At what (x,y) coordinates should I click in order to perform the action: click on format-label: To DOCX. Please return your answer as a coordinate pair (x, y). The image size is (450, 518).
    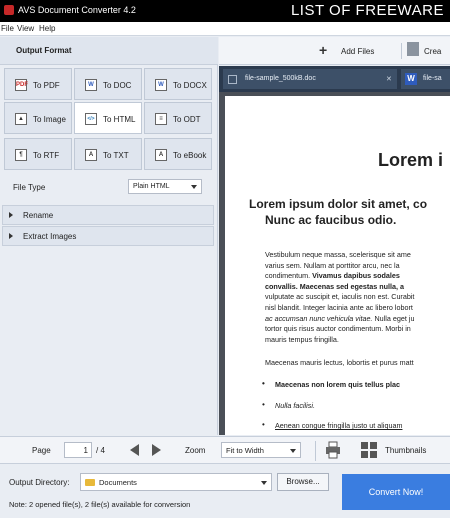
    Looking at the image, I should click on (190, 85).